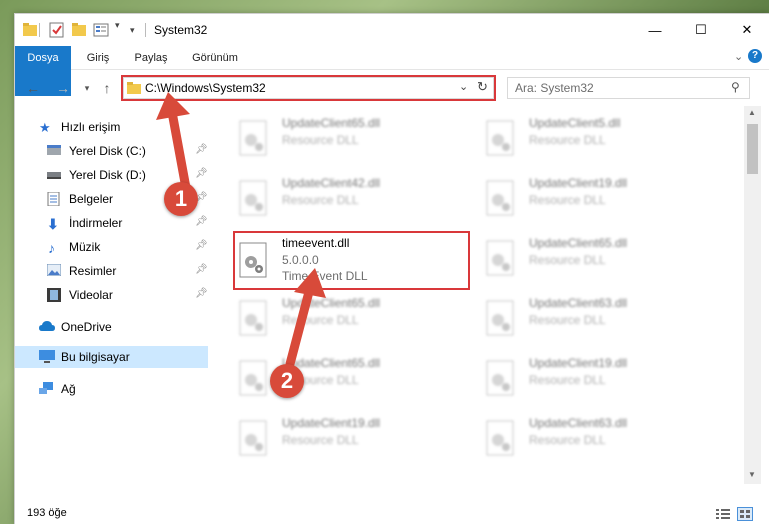  I want to click on sidebar-item-quick-access: ★ Hızlı erişim, so click(111, 127).